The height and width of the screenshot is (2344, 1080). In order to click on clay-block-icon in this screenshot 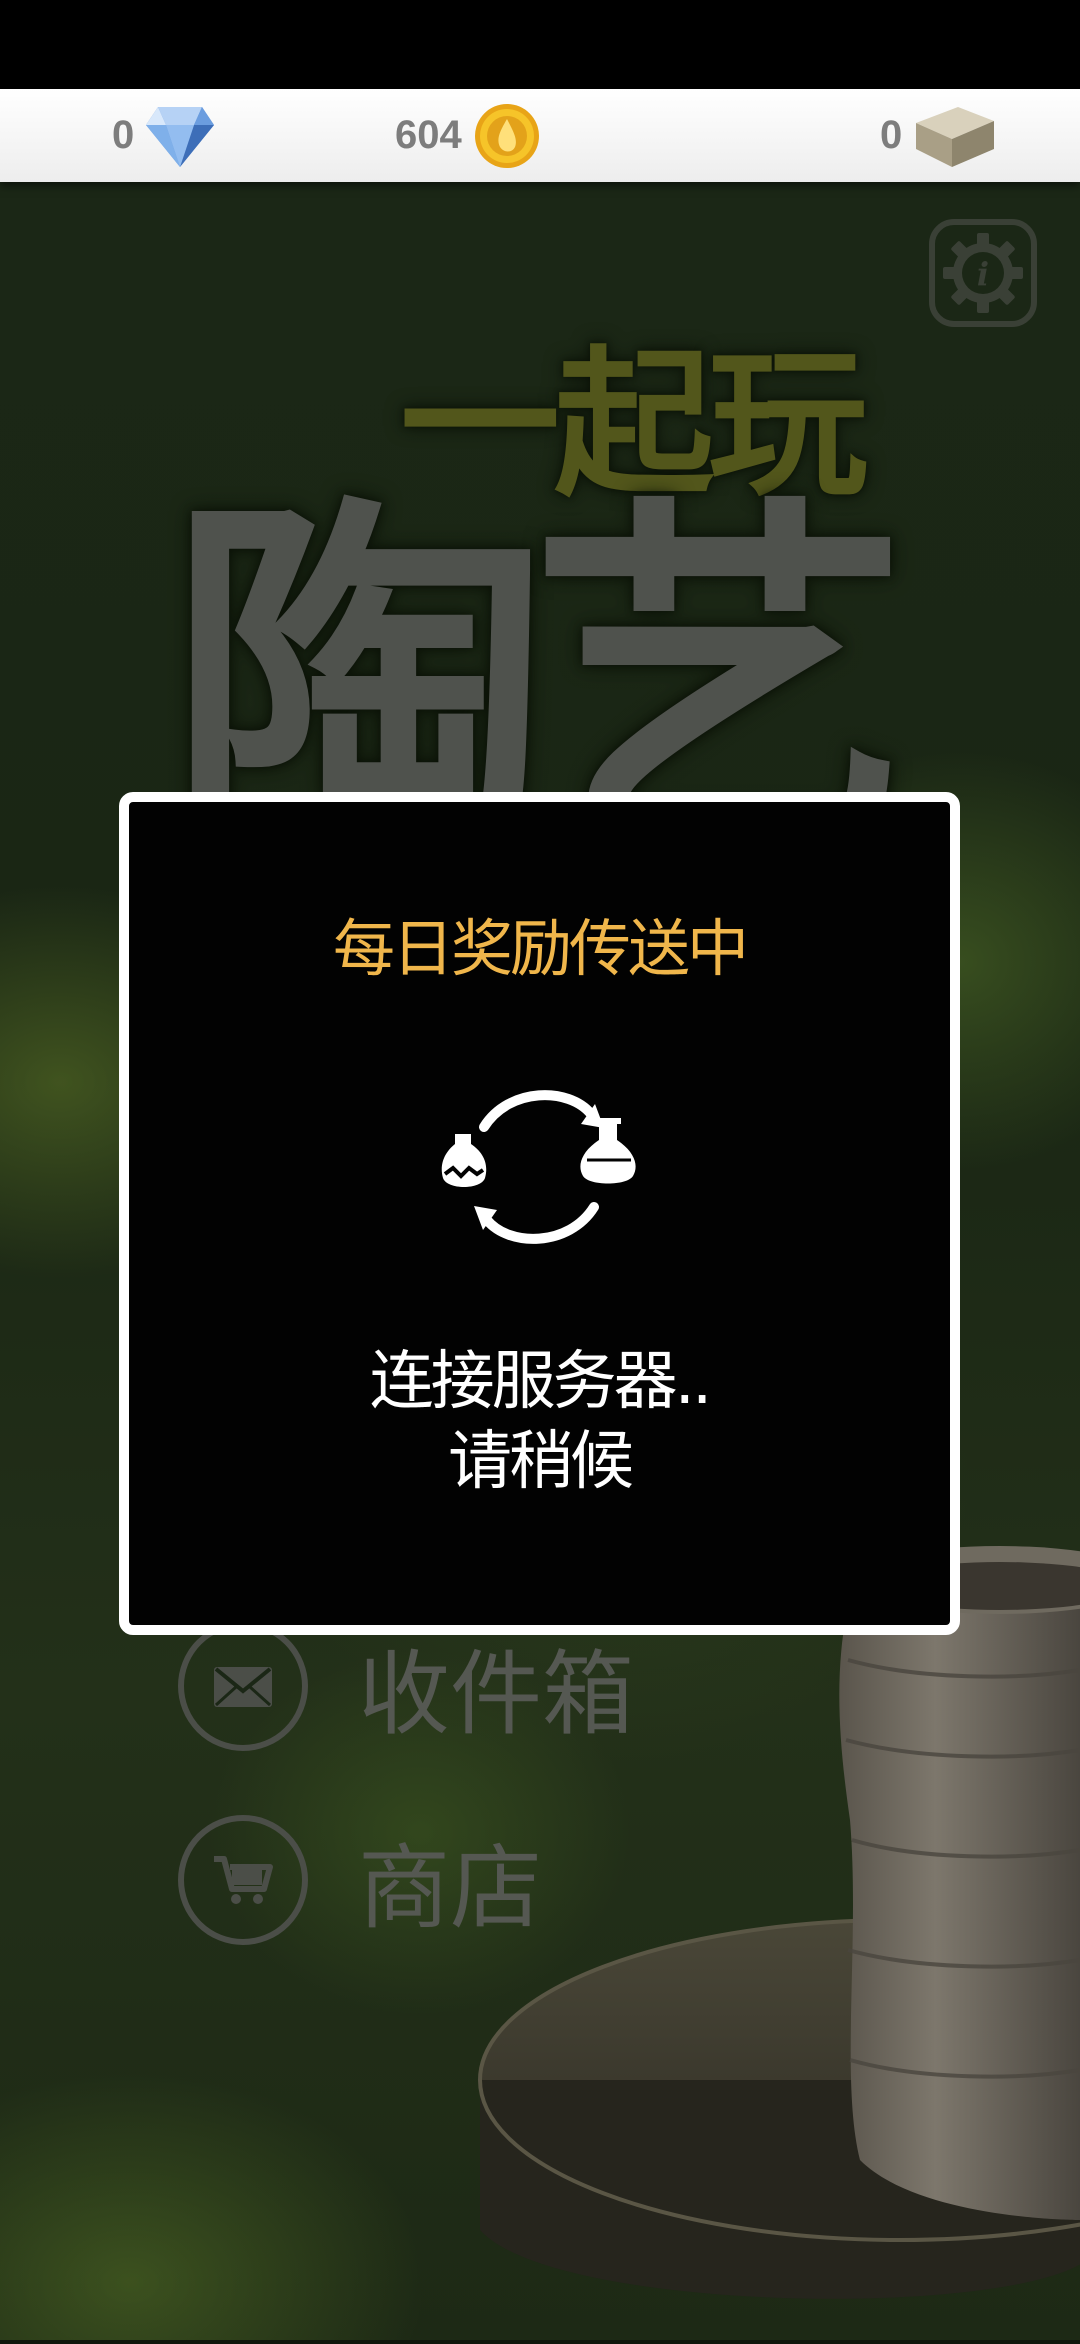, I will do `click(955, 136)`.